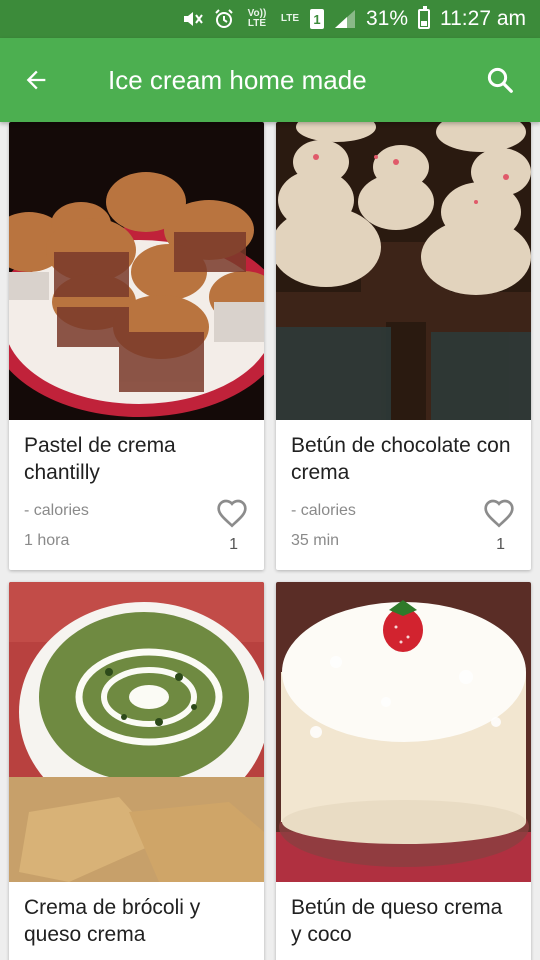  What do you see at coordinates (424, 17) in the screenshot?
I see `battery-charging-icon` at bounding box center [424, 17].